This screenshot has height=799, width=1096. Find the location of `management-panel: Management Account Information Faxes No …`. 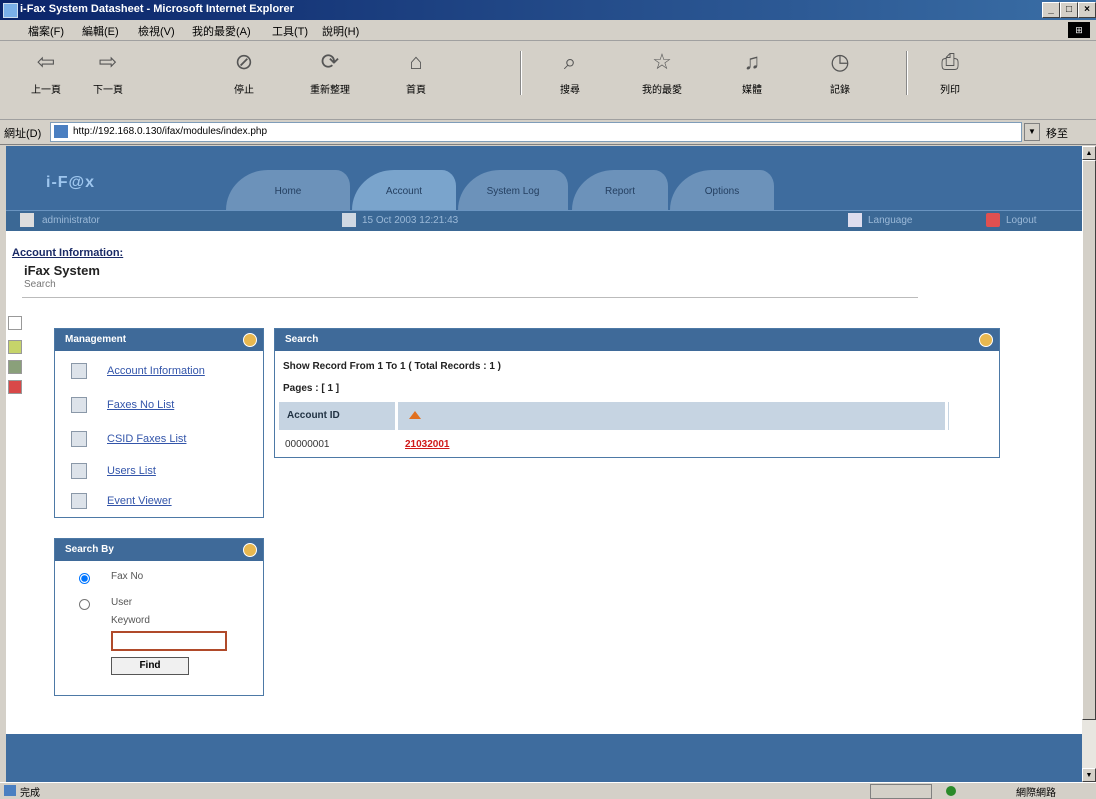

management-panel: Management Account Information Faxes No … is located at coordinates (159, 423).